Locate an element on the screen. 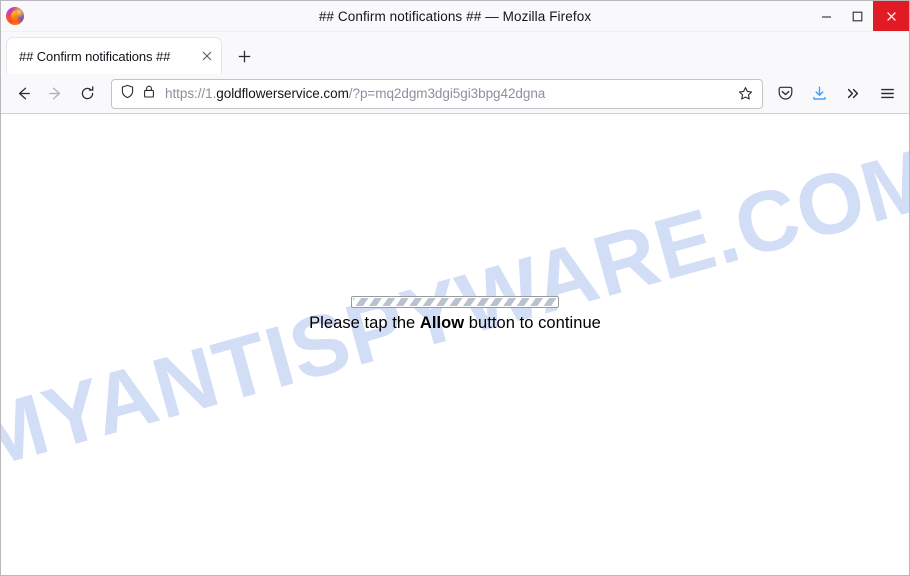  url-identity-box is located at coordinates (138, 94).